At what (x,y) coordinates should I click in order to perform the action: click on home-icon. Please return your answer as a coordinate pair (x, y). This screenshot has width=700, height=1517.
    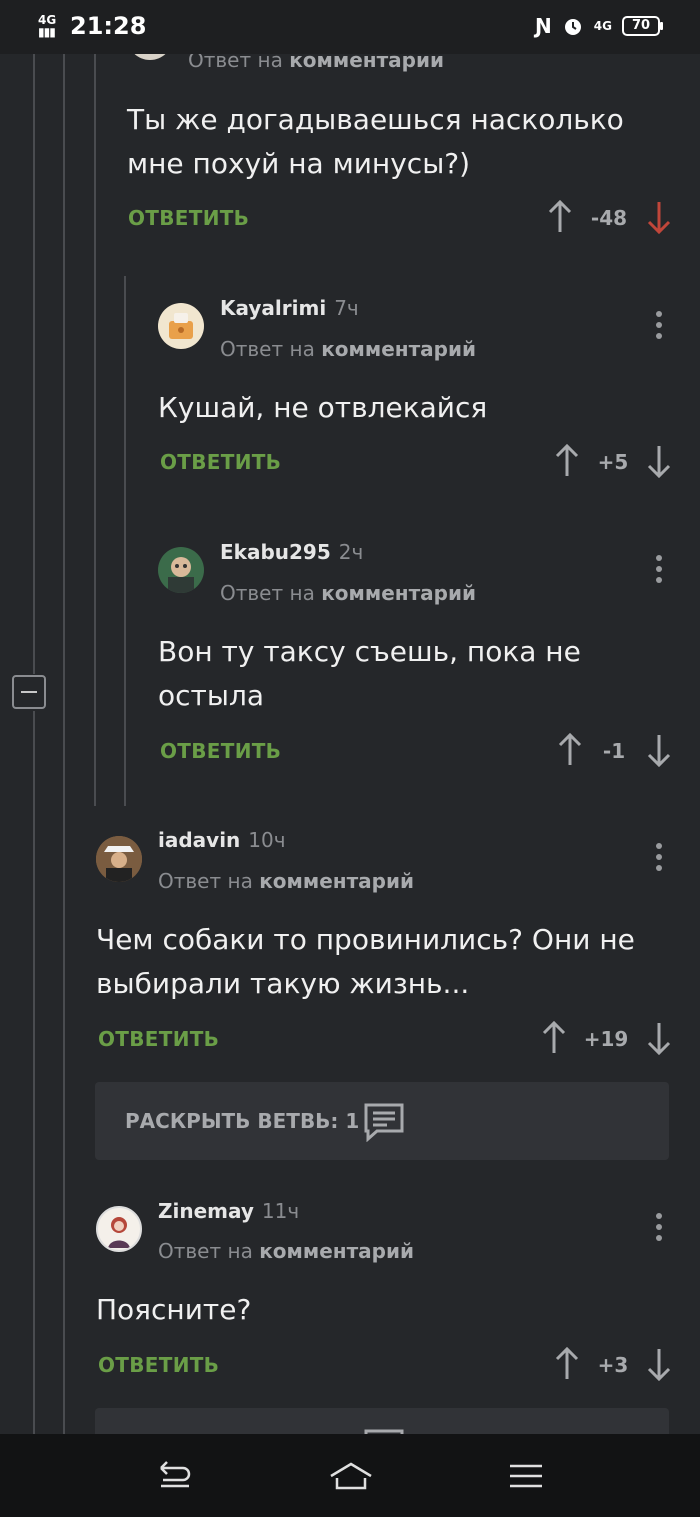
    Looking at the image, I should click on (351, 1476).